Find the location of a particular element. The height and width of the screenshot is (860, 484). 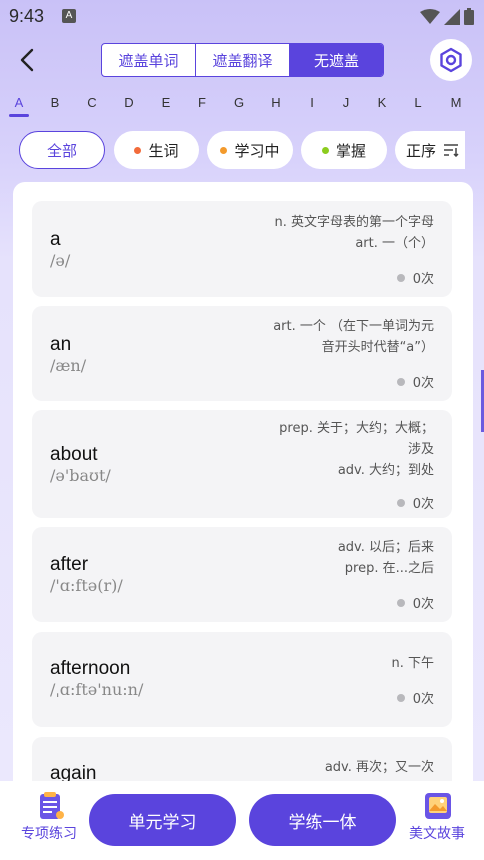

translation-line: 涉及 is located at coordinates (420, 449).